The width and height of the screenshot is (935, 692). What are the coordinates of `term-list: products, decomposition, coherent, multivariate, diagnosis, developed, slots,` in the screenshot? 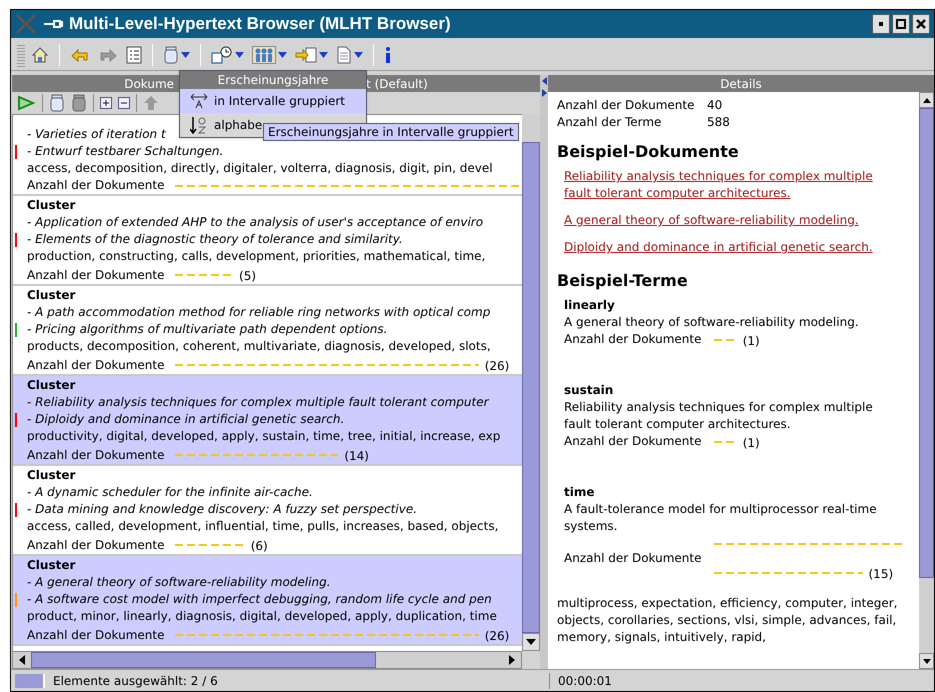 It's located at (259, 346).